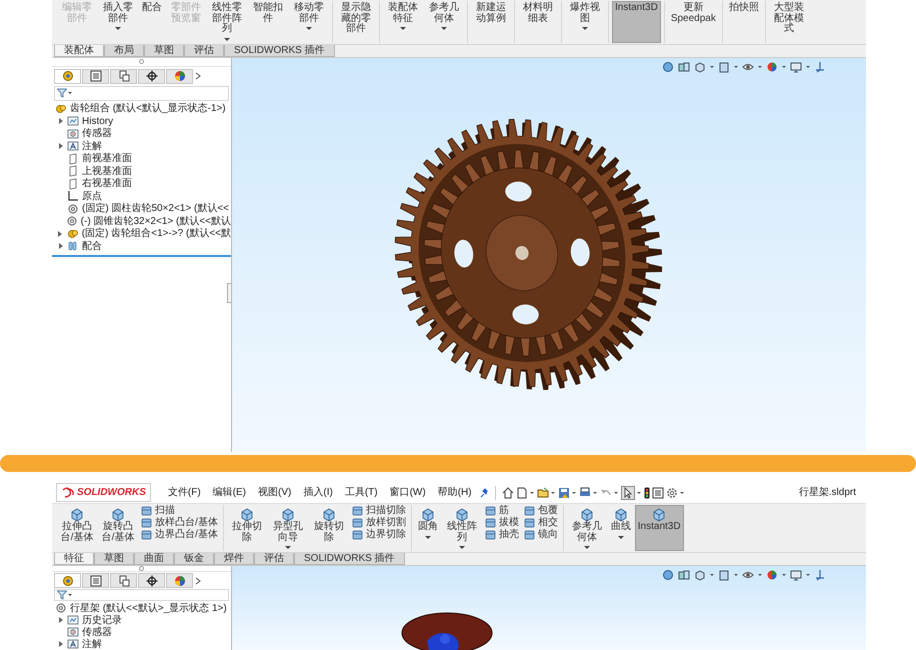 This screenshot has width=916, height=650. What do you see at coordinates (230, 492) in the screenshot?
I see `menu-item: 编辑(E)` at bounding box center [230, 492].